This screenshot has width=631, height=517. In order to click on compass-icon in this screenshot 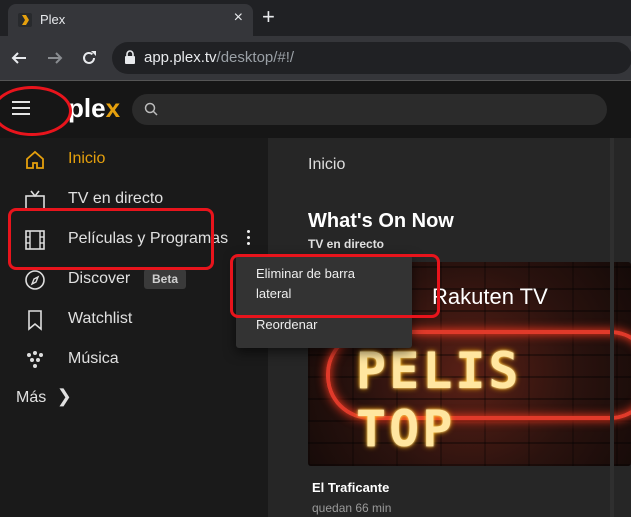, I will do `click(35, 280)`.